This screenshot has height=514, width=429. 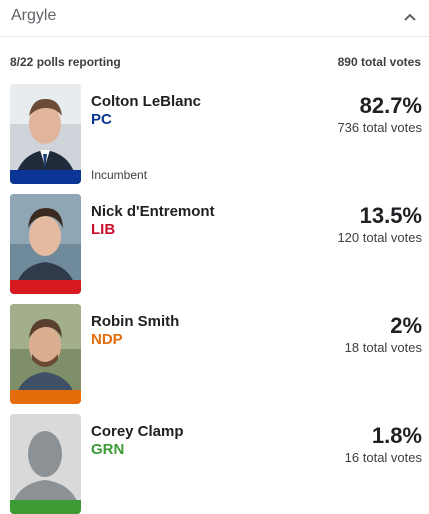 I want to click on collapse-button, so click(x=410, y=18).